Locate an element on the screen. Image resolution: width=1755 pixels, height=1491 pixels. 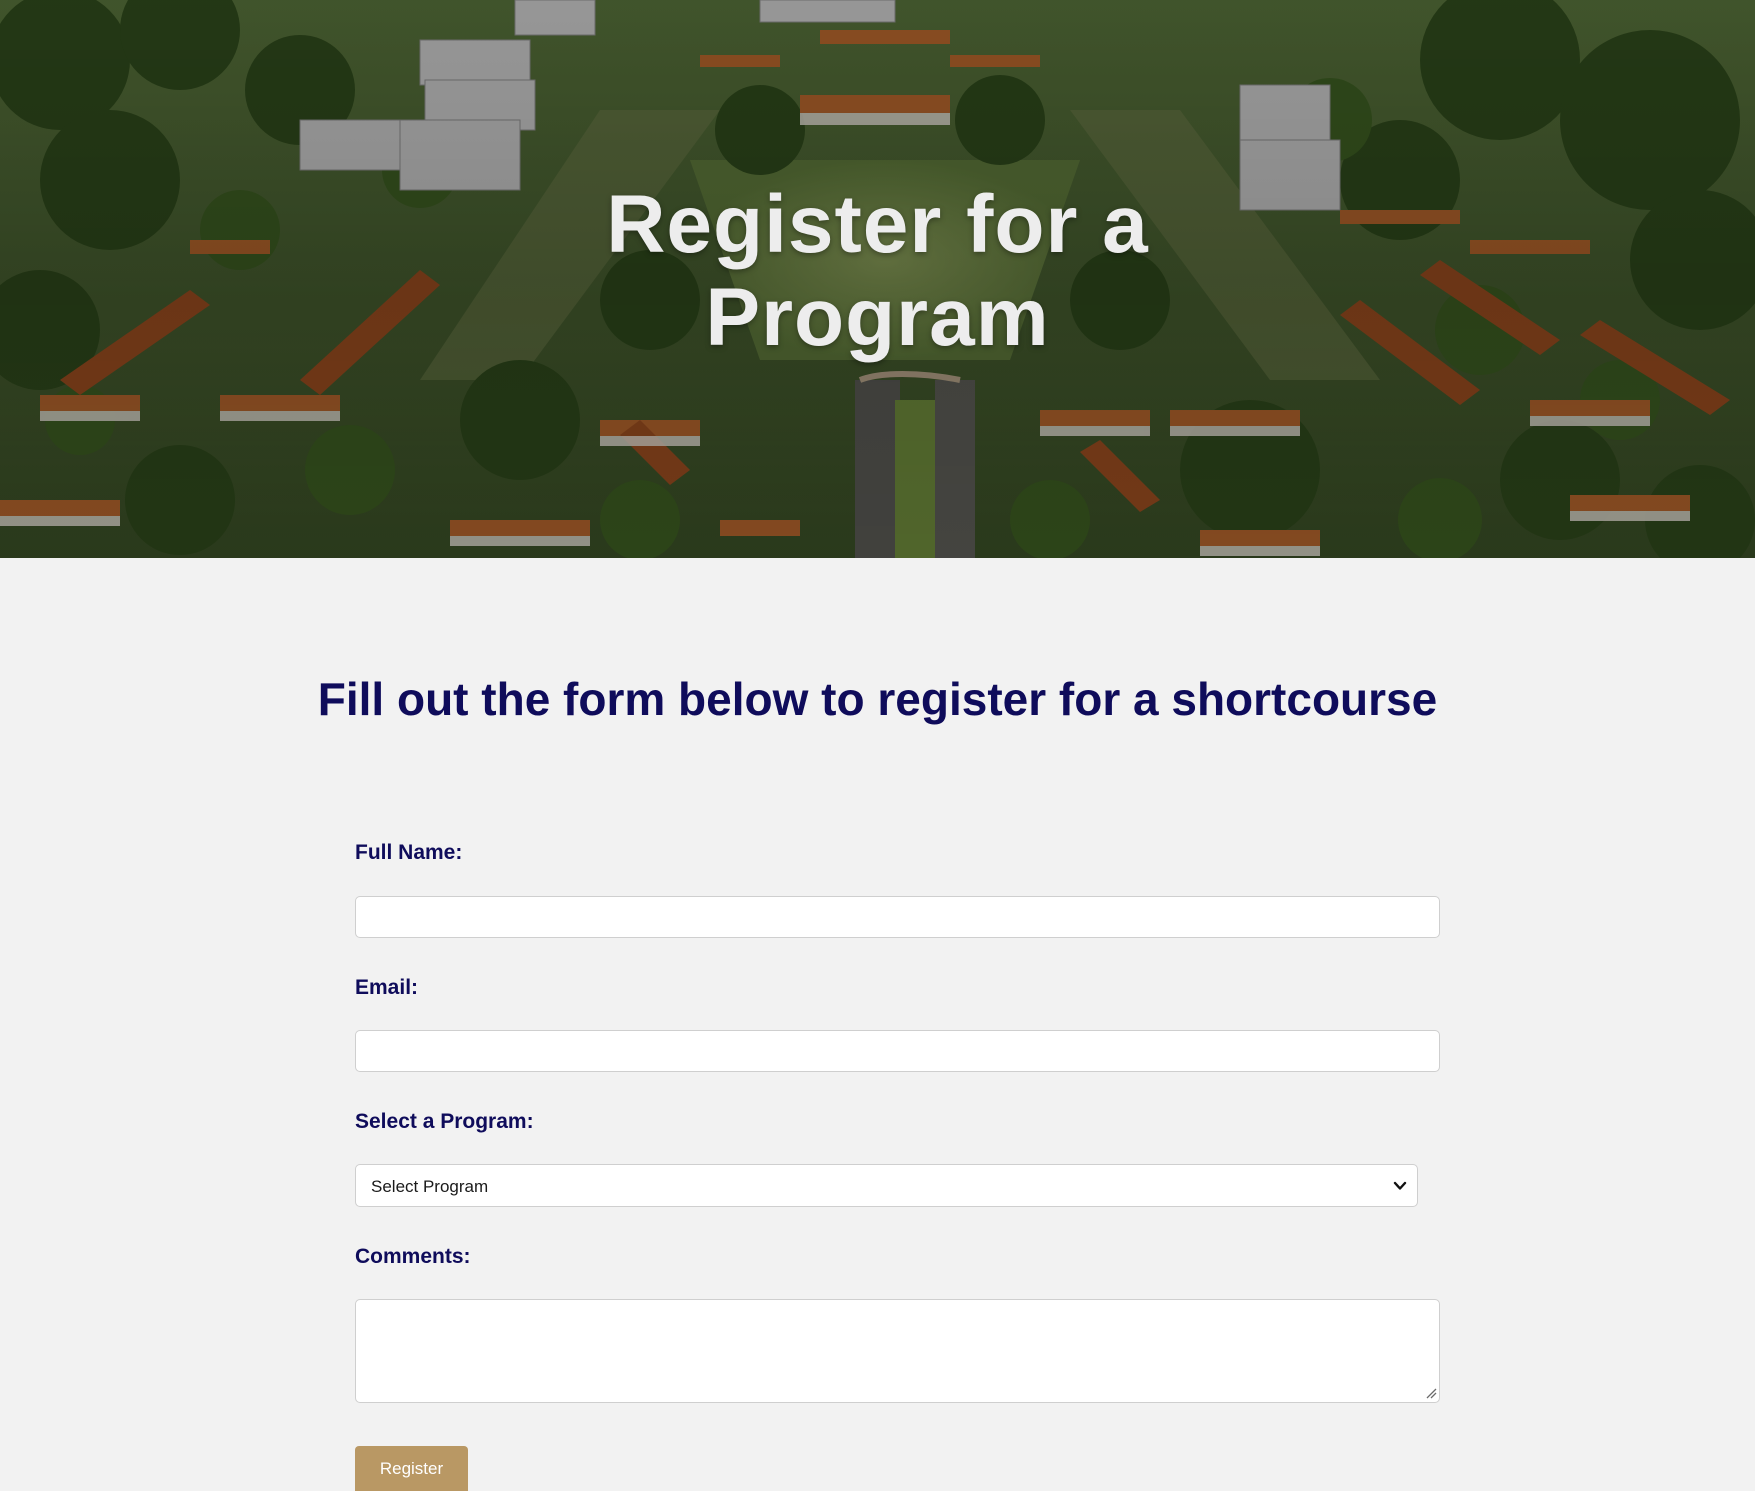
email-input is located at coordinates (897, 1051).